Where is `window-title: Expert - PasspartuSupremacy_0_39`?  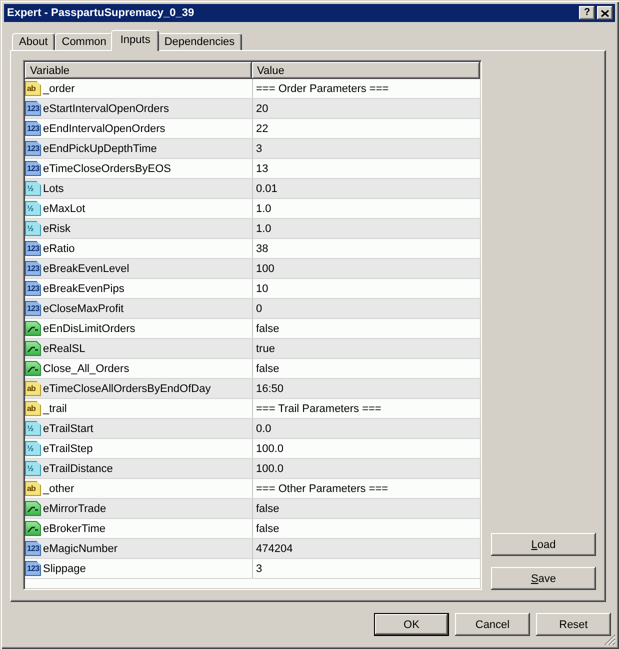 window-title: Expert - PasspartuSupremacy_0_39 is located at coordinates (101, 13).